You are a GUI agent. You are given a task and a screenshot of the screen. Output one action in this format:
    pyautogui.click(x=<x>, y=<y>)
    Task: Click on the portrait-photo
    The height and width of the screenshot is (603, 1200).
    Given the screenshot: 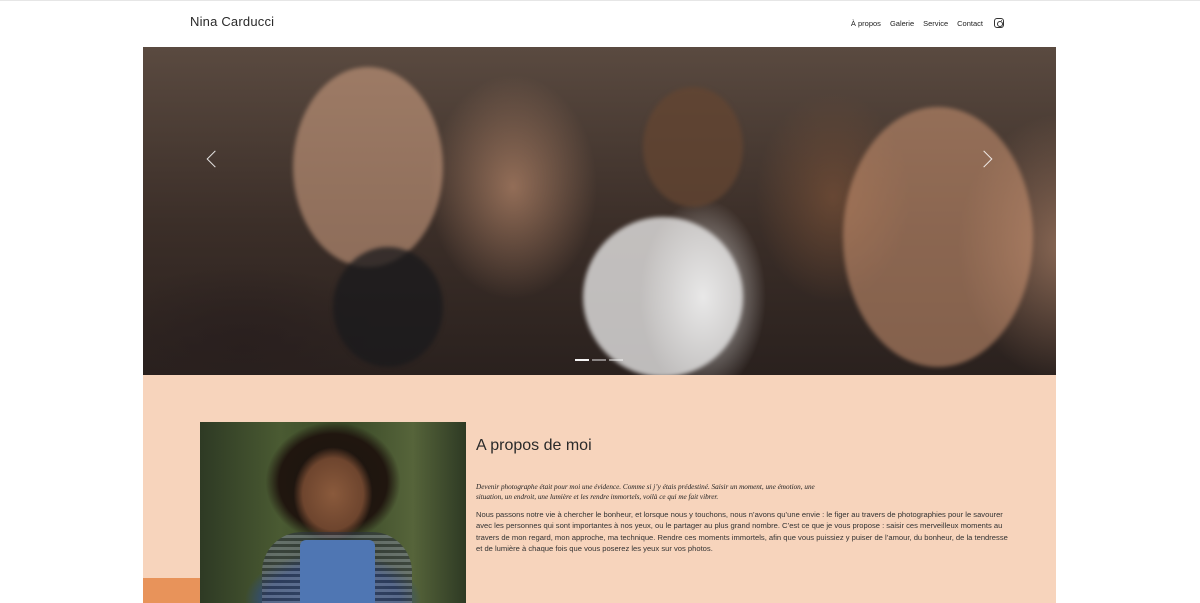 What is the action you would take?
    pyautogui.click(x=333, y=512)
    